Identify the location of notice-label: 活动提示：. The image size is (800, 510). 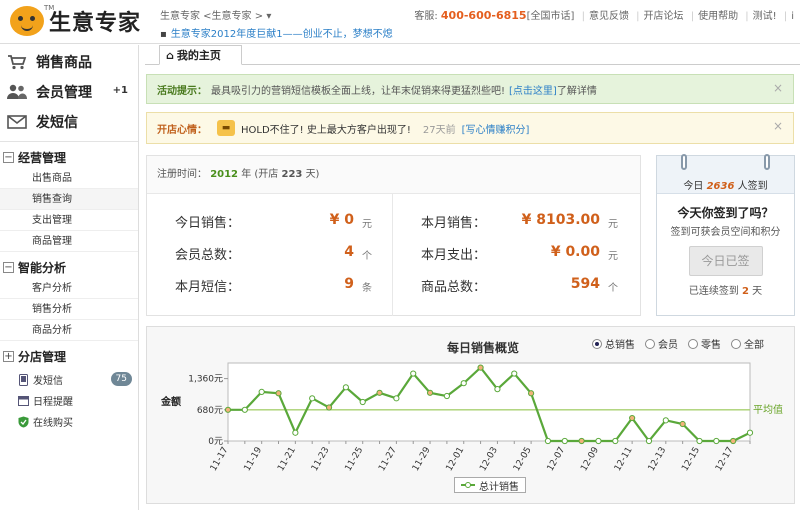
(182, 91).